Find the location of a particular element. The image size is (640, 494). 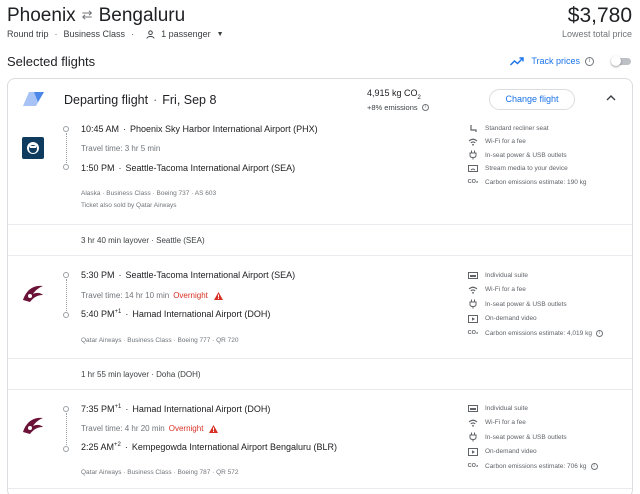

route-title: Phoenix ⇄ Bengaluru is located at coordinates (96, 16).